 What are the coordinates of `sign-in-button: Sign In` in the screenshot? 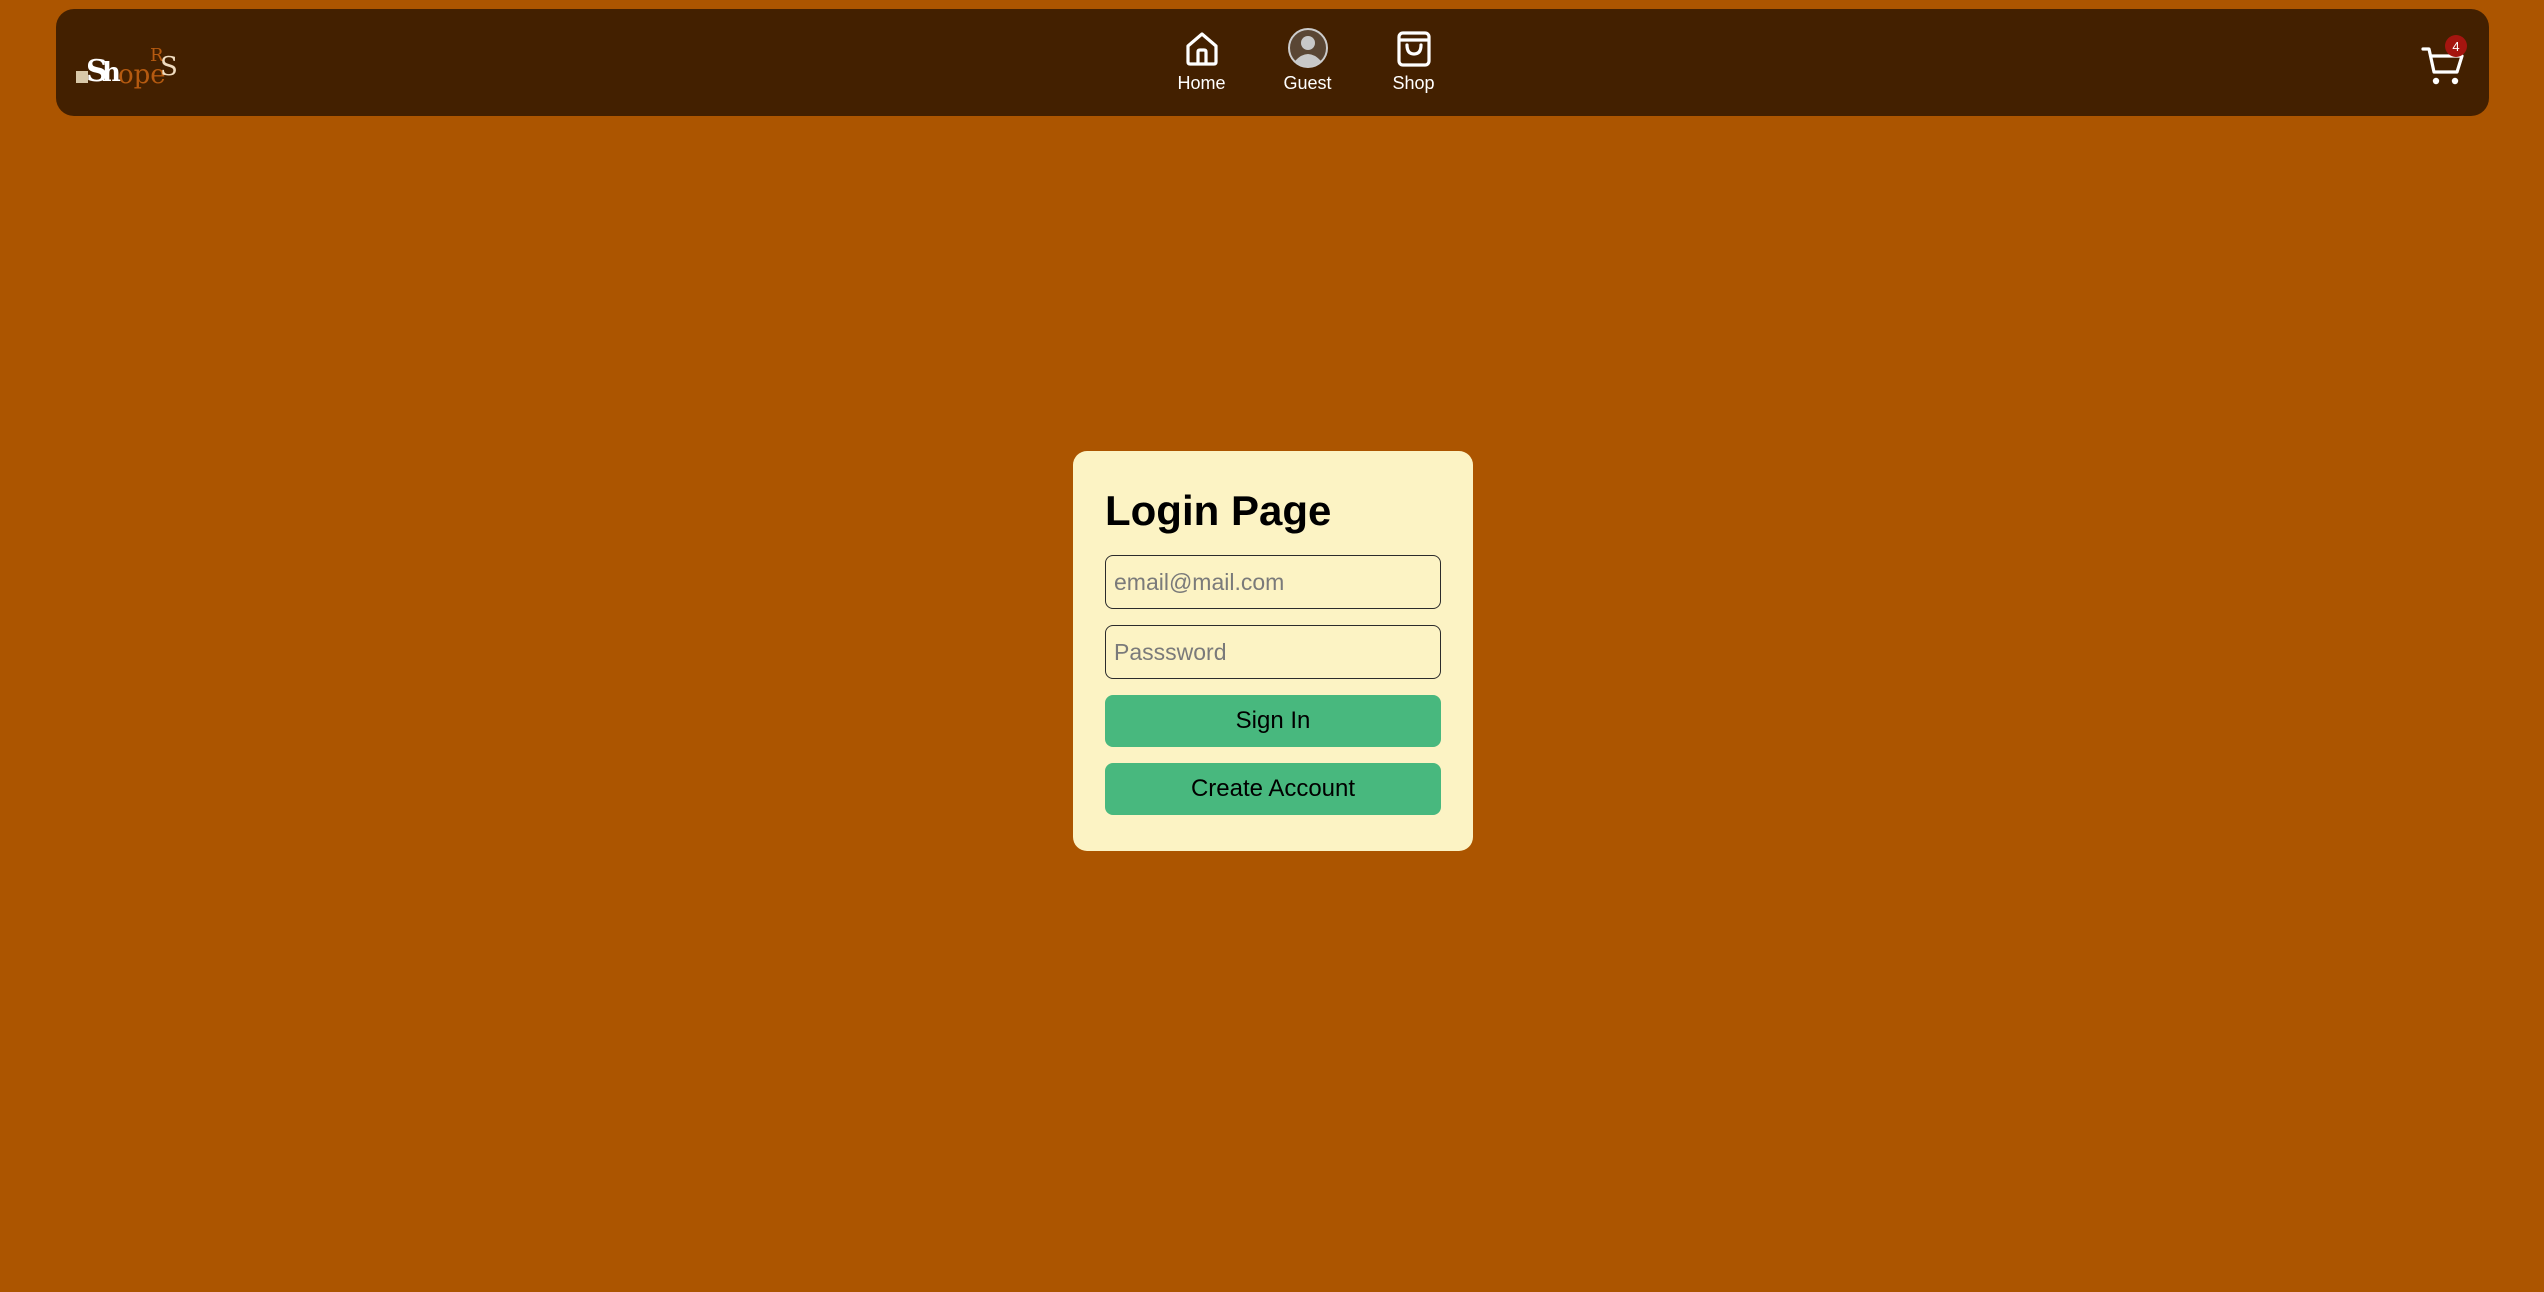 It's located at (1273, 721).